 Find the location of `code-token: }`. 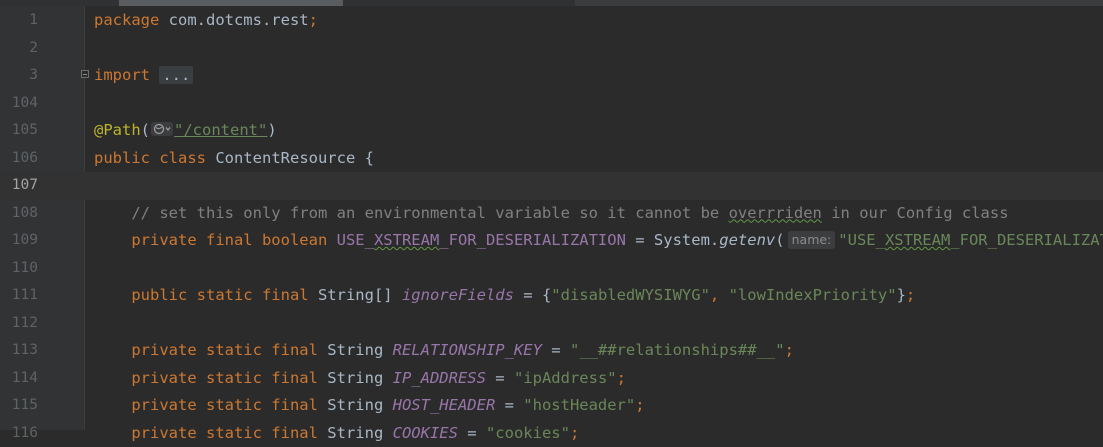

code-token: } is located at coordinates (901, 295).